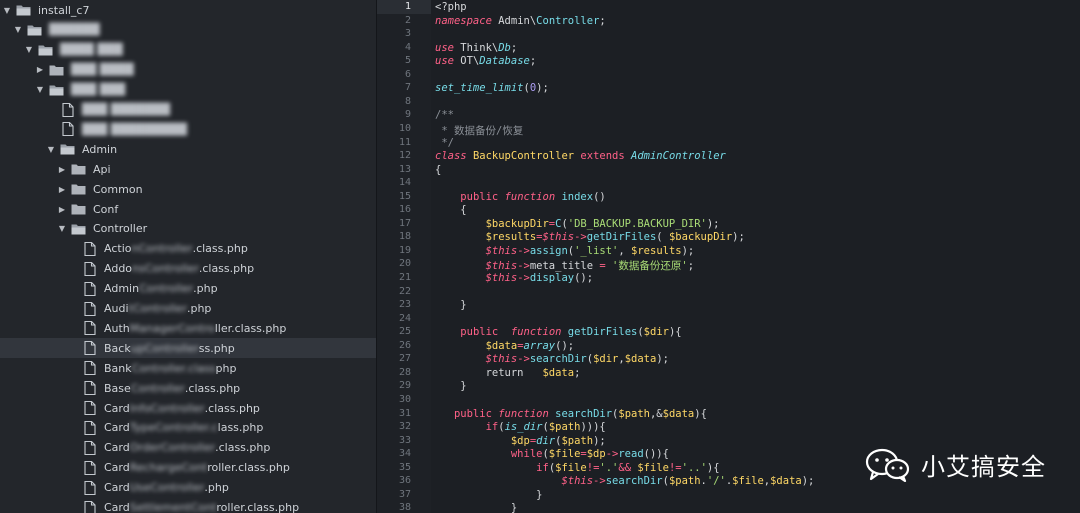 This screenshot has height=513, width=1080. I want to click on tree-file: Back upController ss.php, so click(188, 348).